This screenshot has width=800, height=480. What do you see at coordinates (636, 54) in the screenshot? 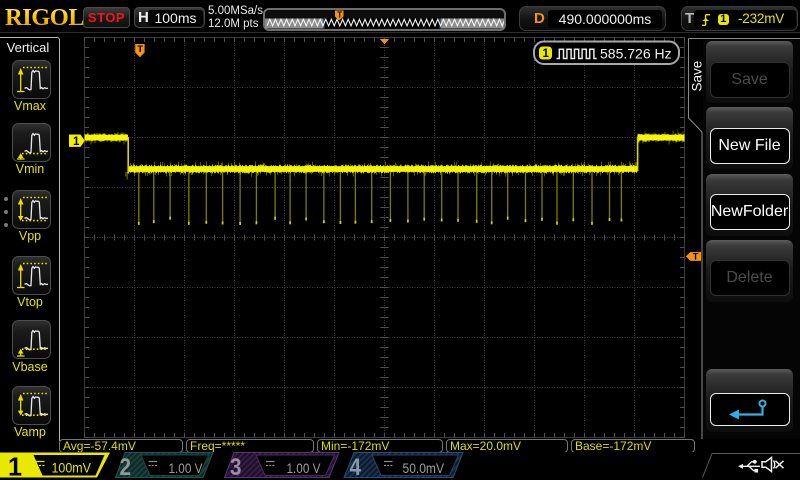
I see `svg-text: 585.726 Hz` at bounding box center [636, 54].